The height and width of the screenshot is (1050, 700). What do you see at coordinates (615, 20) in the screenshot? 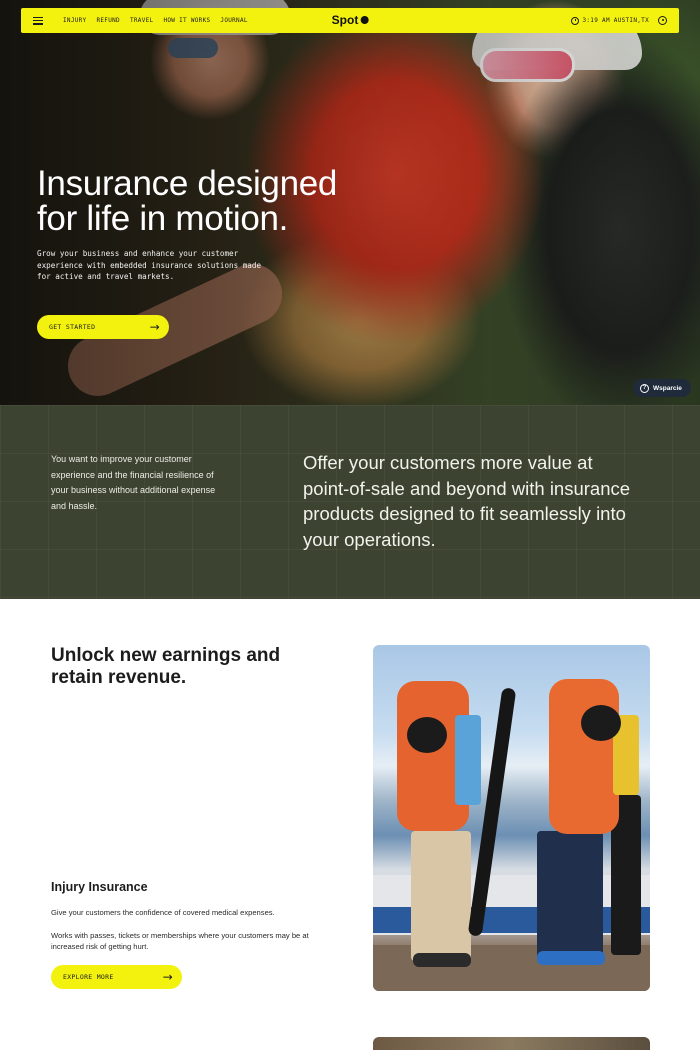
I see `local-time-text: 3:19 AM AUSTIN,TX` at bounding box center [615, 20].